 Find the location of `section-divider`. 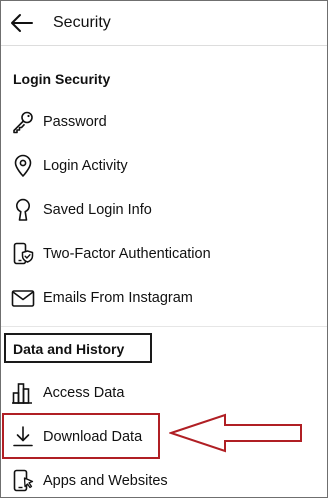

section-divider is located at coordinates (164, 326).